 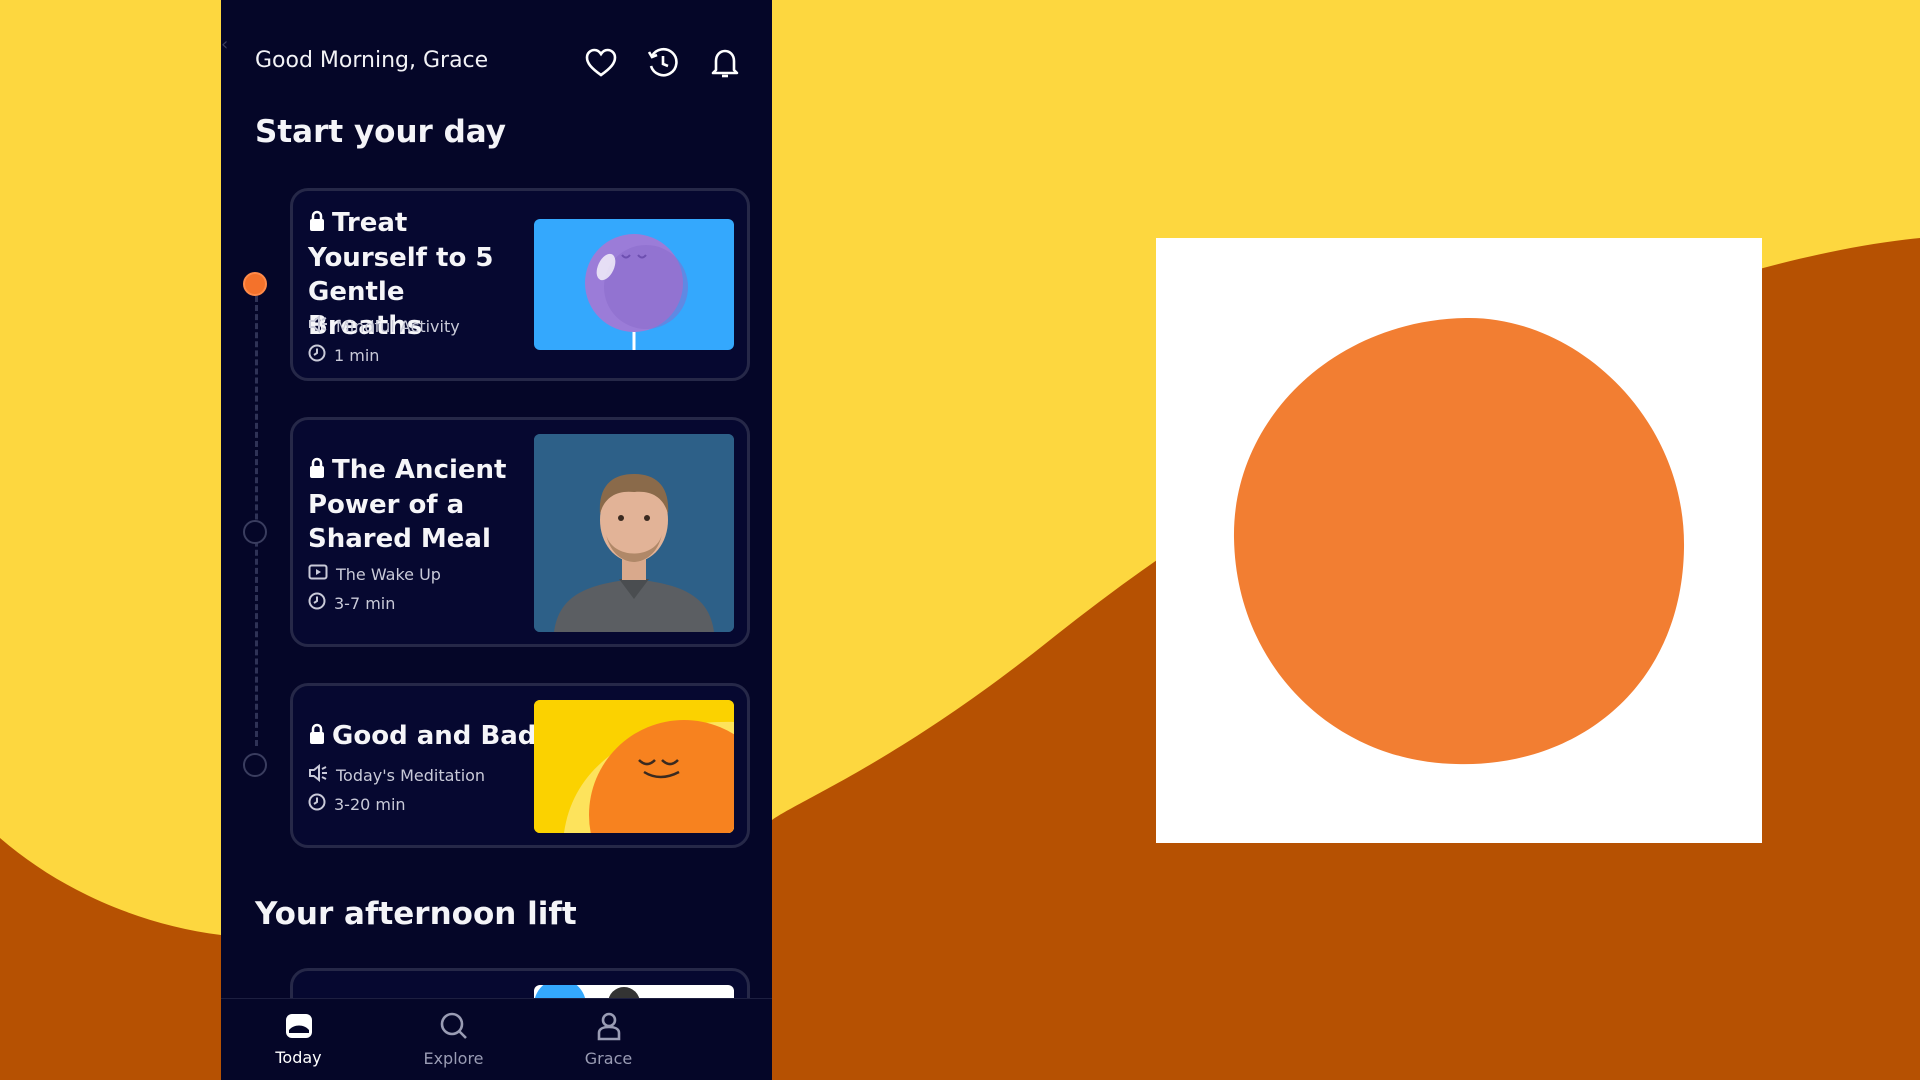 I want to click on card-type: The Wake Up, so click(x=374, y=574).